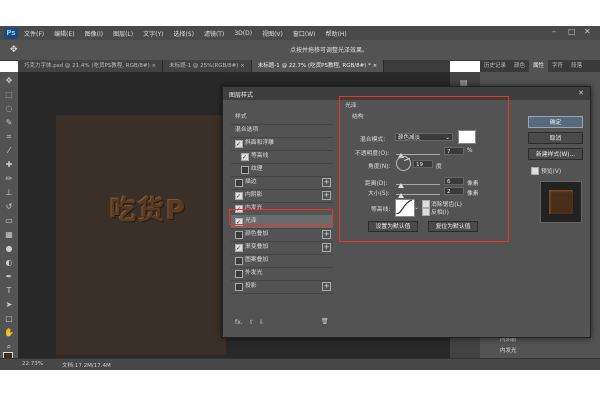 This screenshot has height=400, width=600. Describe the element at coordinates (9, 235) in the screenshot. I see `gradient-icon: ▦` at that location.